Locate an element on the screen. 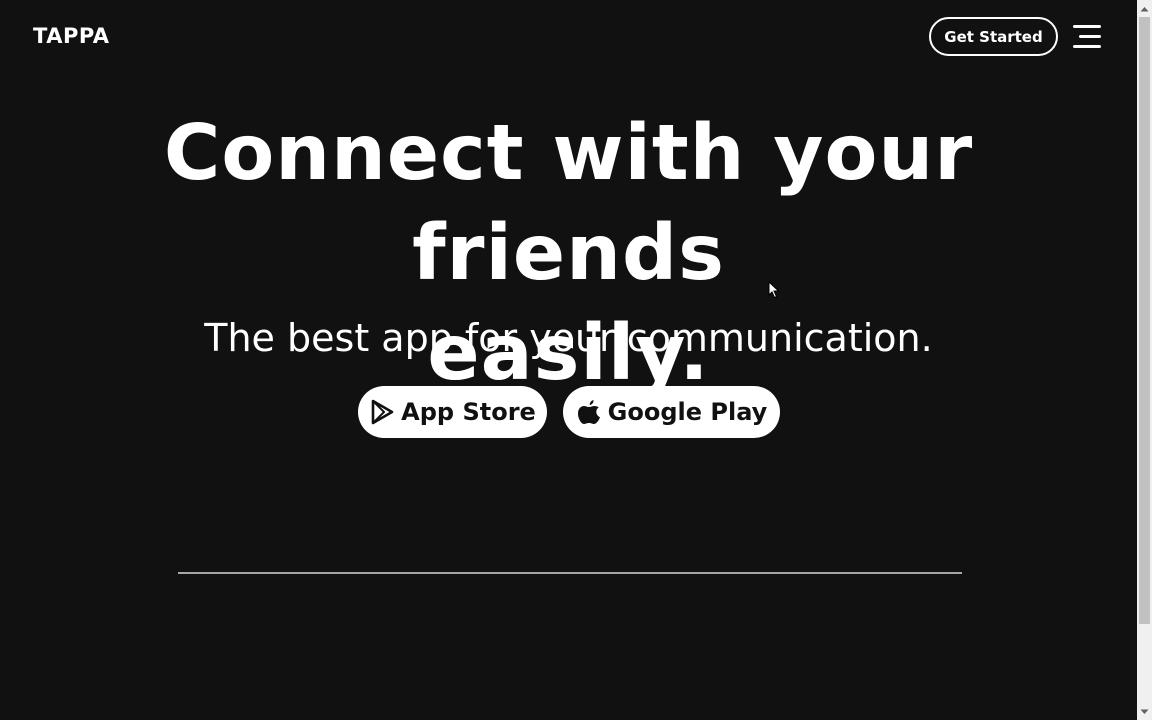 Image resolution: width=1152 pixels, height=720 pixels. apple-icon is located at coordinates (588, 412).